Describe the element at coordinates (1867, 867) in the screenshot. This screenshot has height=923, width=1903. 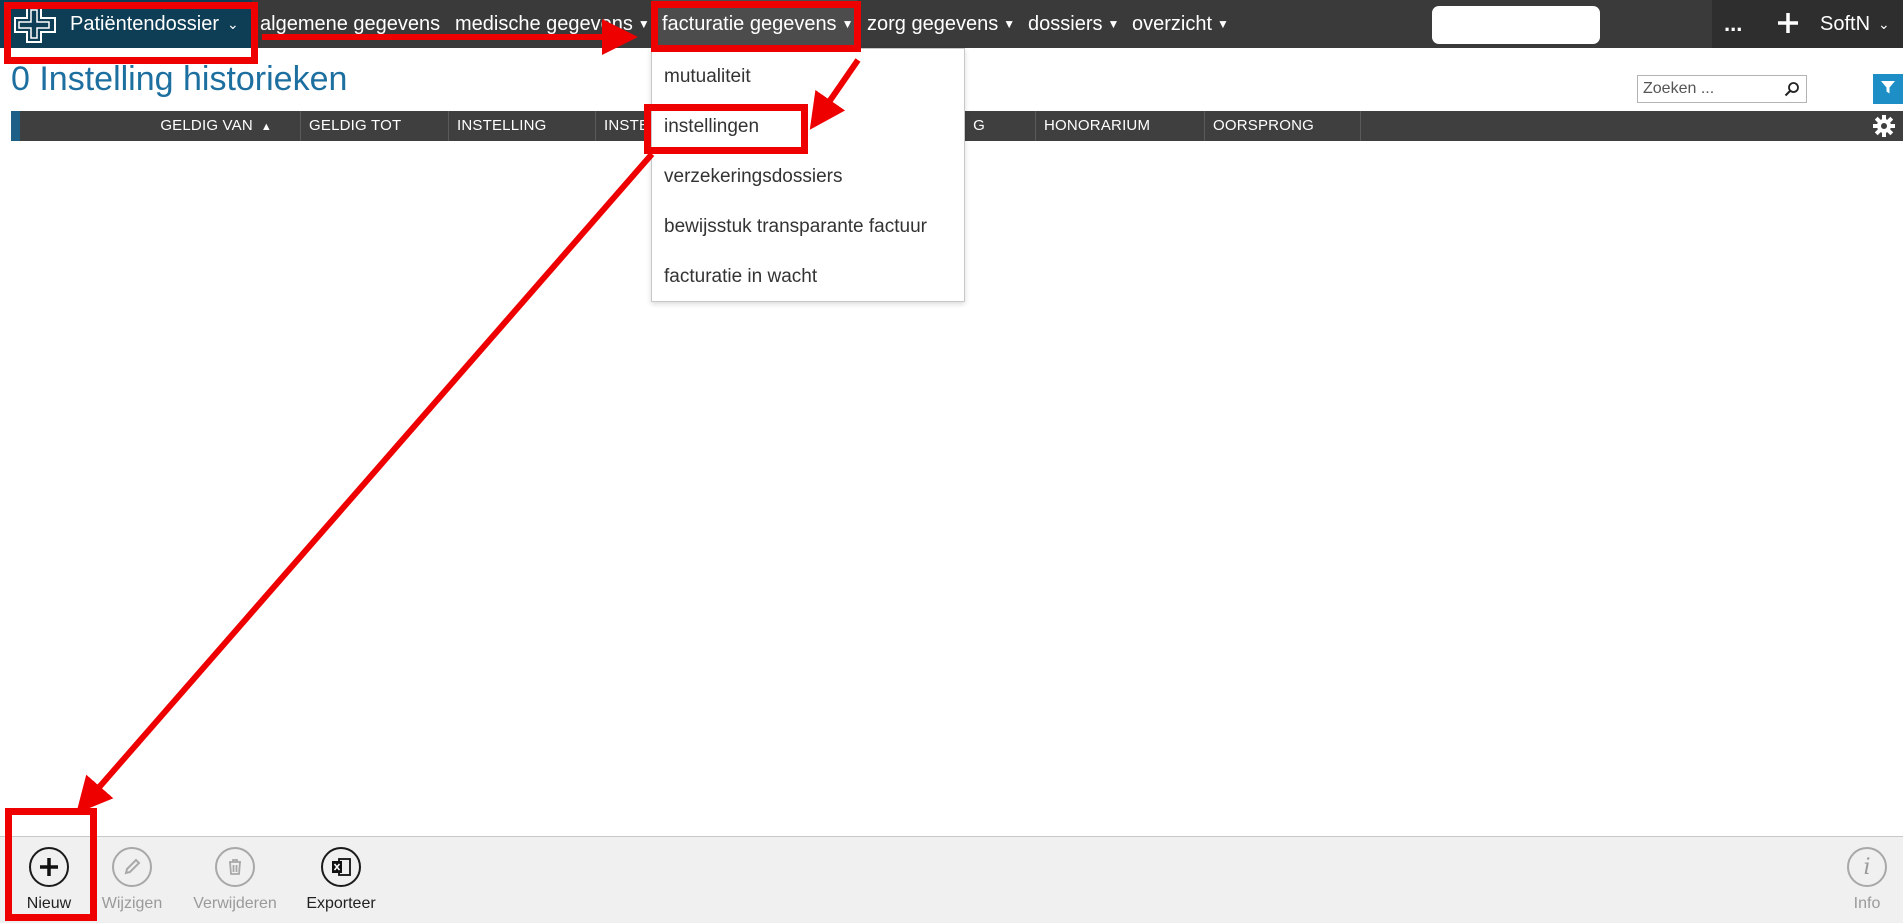
I see `info-icon: i` at that location.